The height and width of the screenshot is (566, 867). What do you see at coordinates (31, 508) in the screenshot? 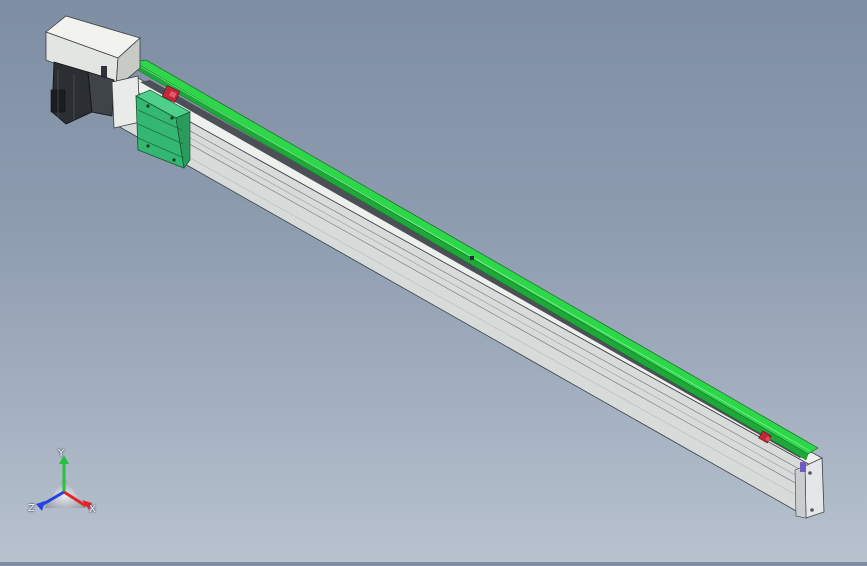
I see `z-axis-label: Z` at bounding box center [31, 508].